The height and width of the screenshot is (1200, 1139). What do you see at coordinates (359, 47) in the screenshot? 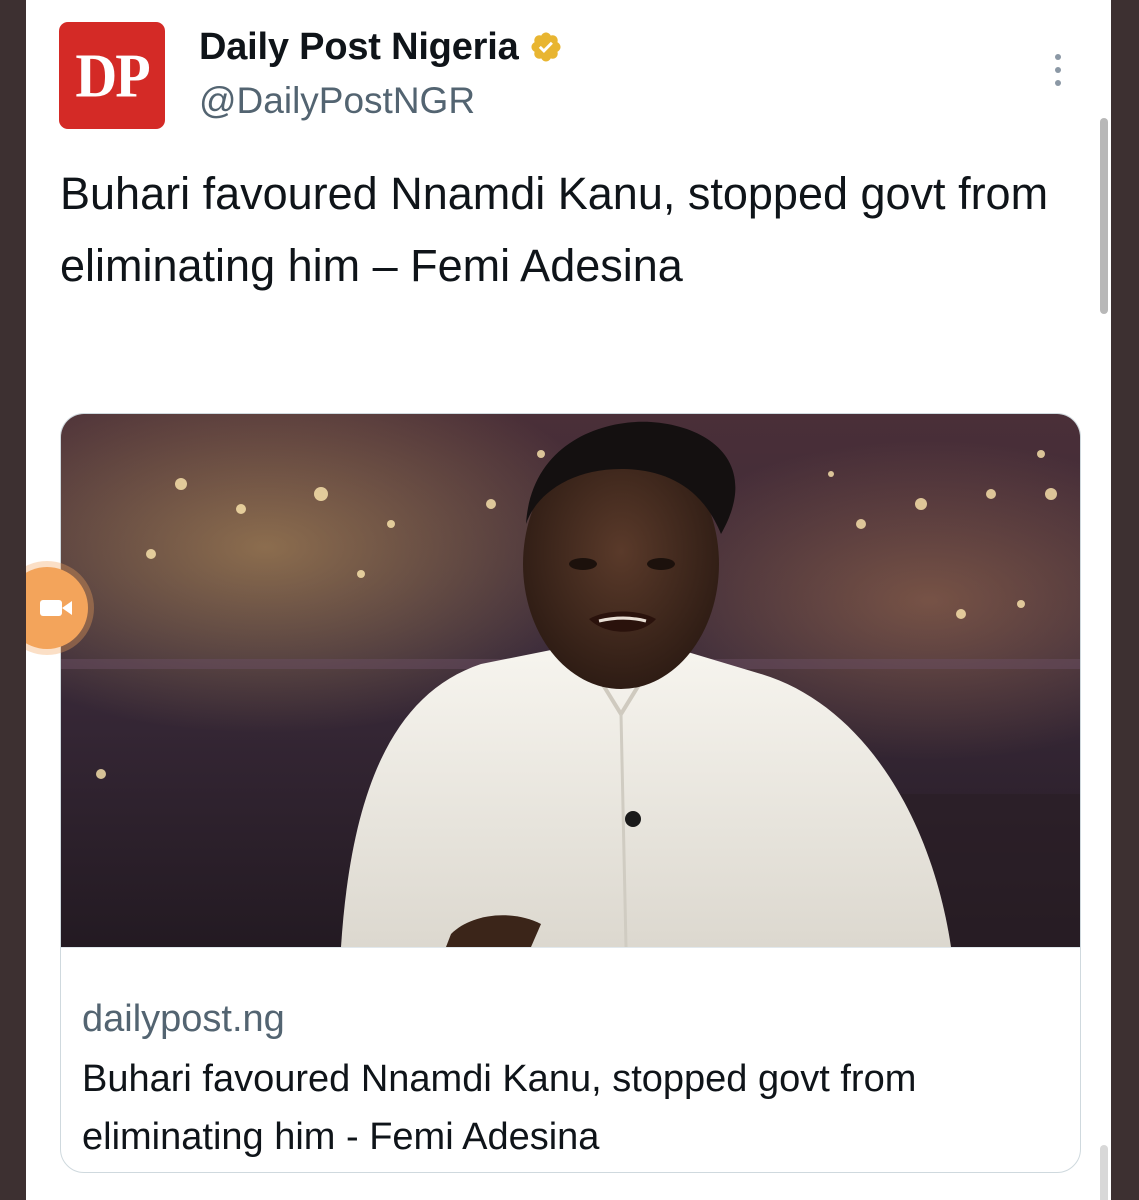
I see `author-display-name: Daily Post Nigeria` at bounding box center [359, 47].